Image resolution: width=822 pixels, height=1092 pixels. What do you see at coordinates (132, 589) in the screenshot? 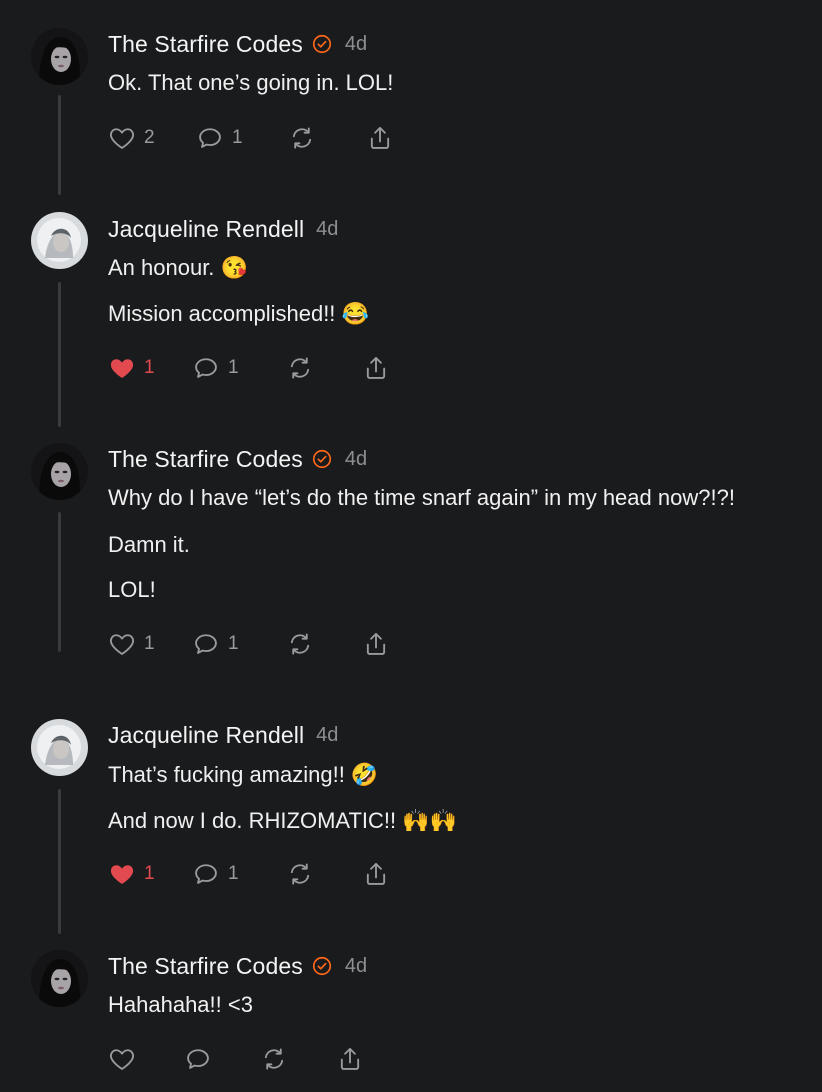
I see `comment-text: LOL!` at bounding box center [132, 589].